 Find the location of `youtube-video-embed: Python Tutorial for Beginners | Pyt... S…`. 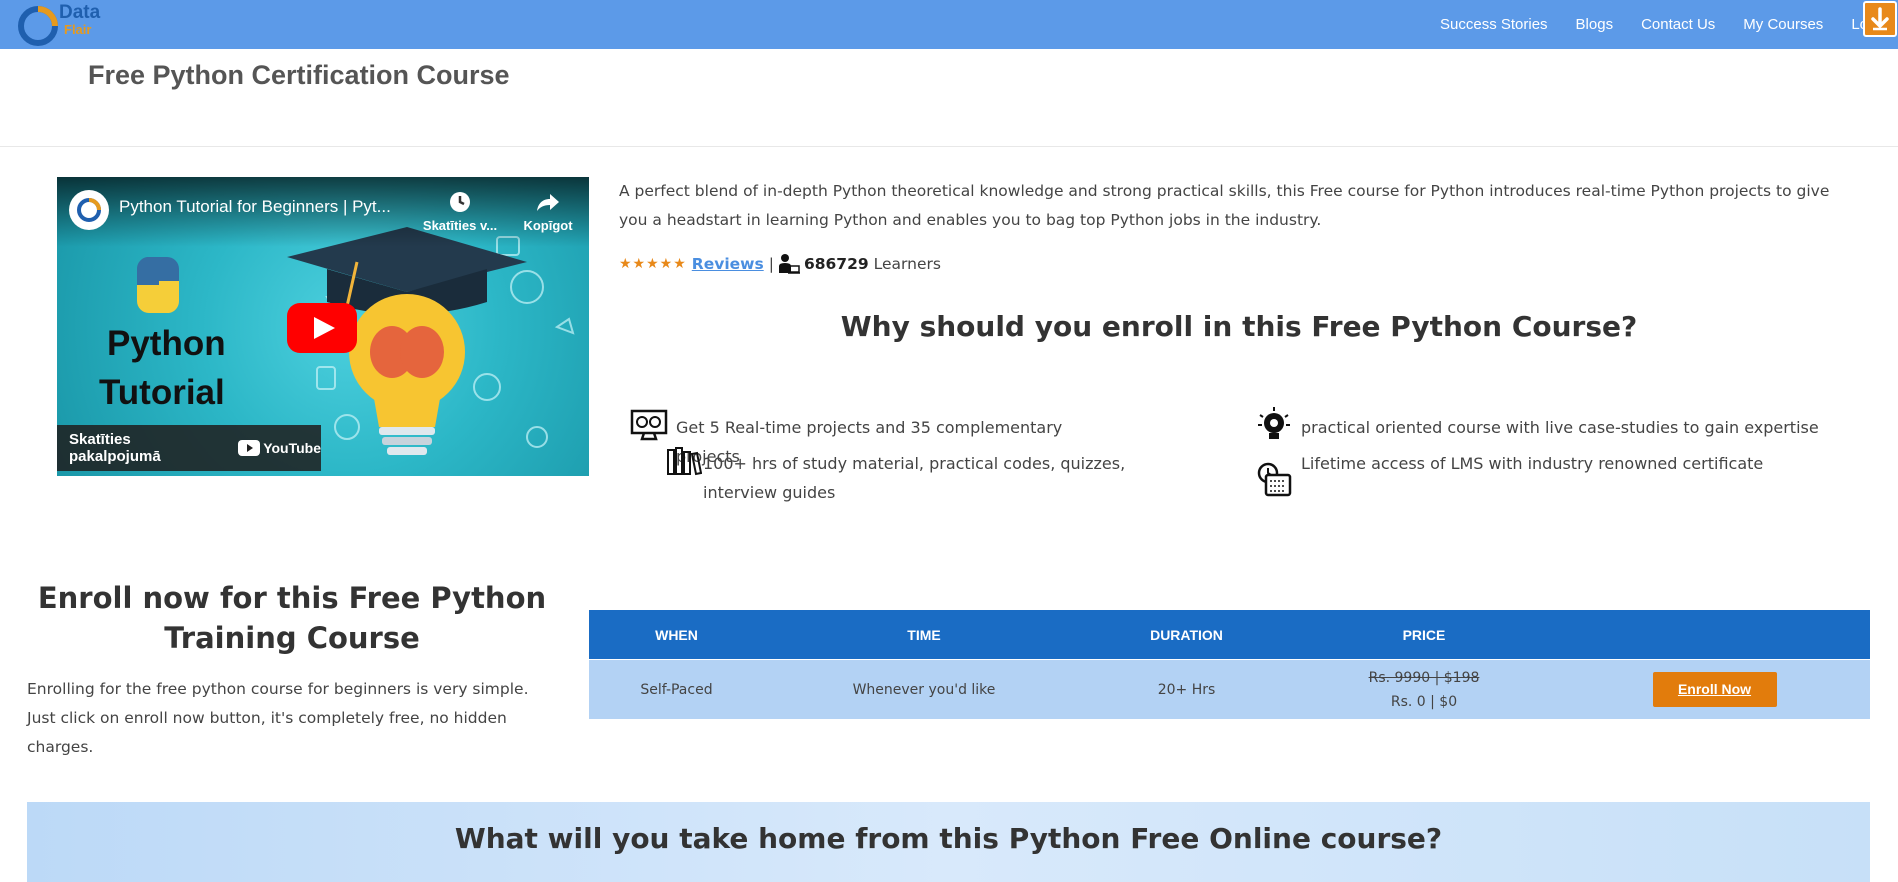

youtube-video-embed: Python Tutorial for Beginners | Pyt... S… is located at coordinates (323, 326).